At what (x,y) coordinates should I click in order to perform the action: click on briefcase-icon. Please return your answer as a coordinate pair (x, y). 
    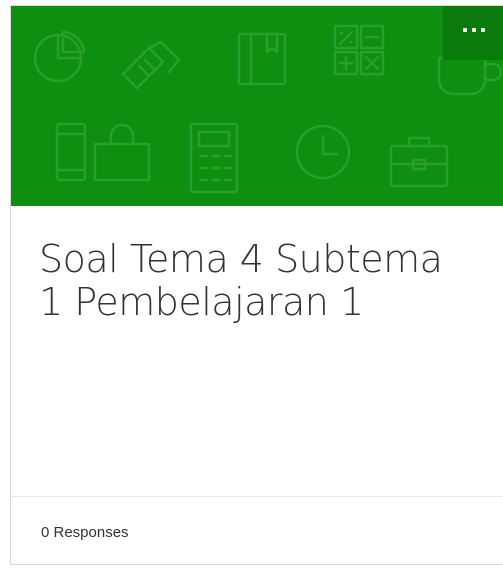
    Looking at the image, I should click on (419, 162).